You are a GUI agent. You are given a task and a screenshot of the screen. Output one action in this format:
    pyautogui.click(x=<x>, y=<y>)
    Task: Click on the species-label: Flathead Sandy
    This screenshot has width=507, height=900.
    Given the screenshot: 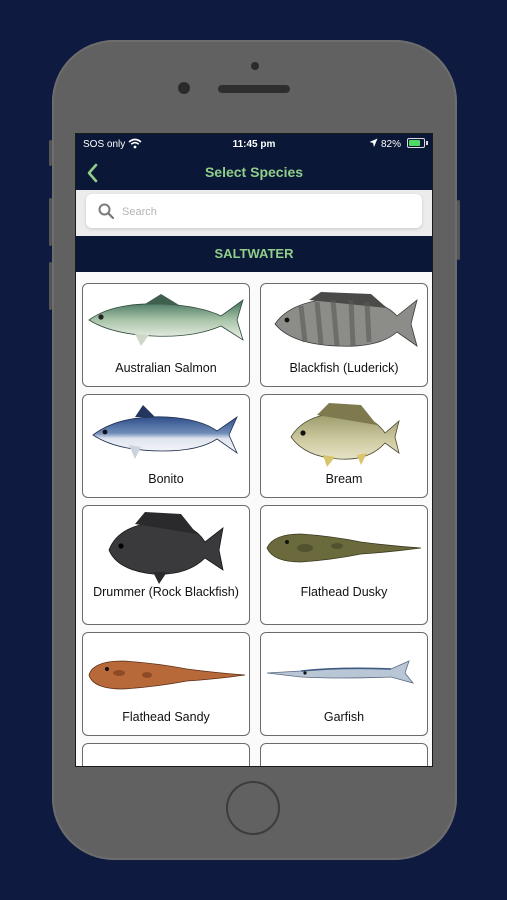 What is the action you would take?
    pyautogui.click(x=166, y=717)
    